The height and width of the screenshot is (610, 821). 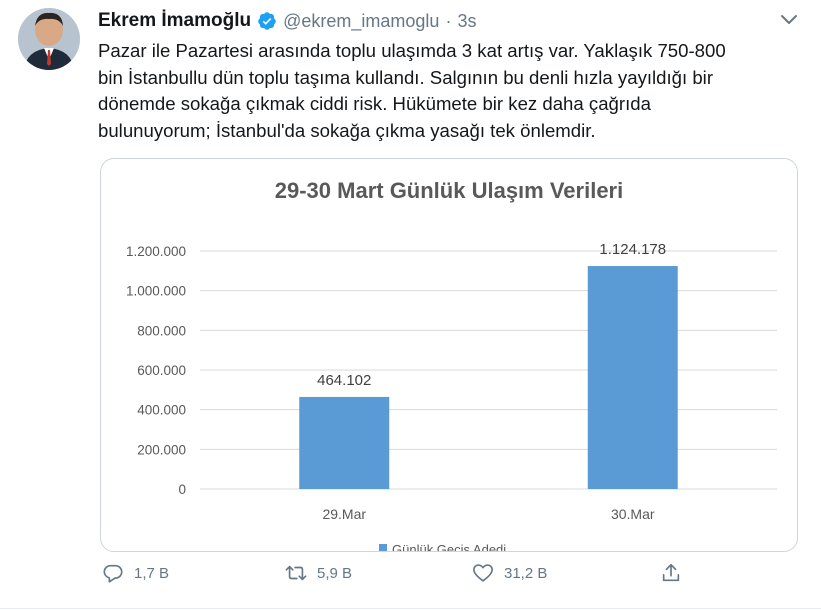 What do you see at coordinates (182, 489) in the screenshot?
I see `y-tick-label: 0` at bounding box center [182, 489].